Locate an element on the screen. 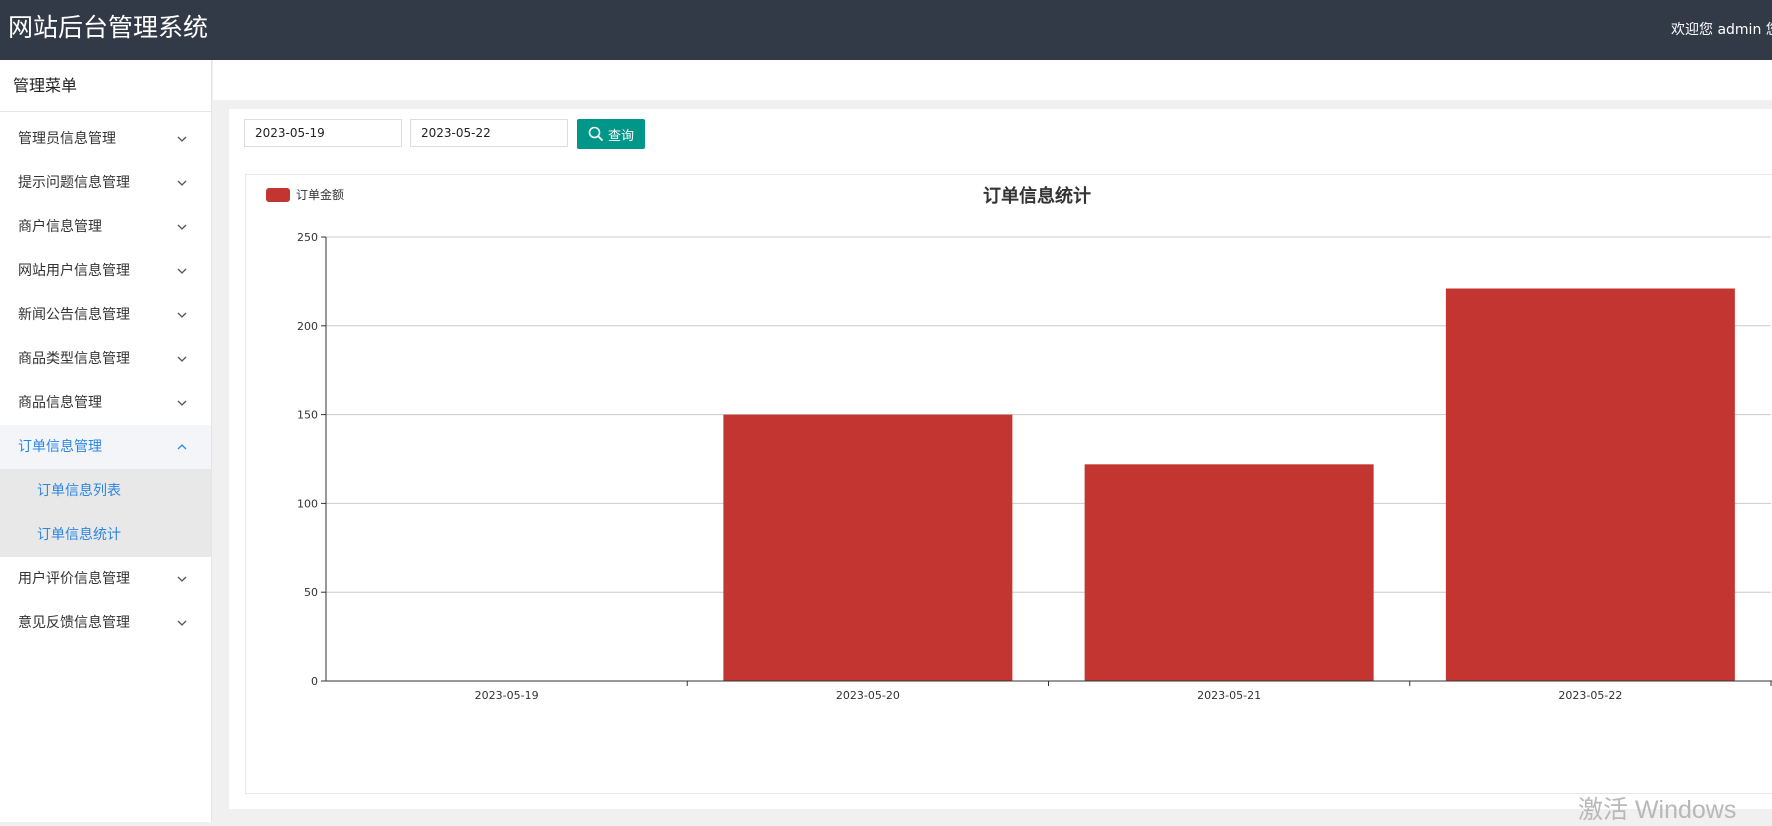 The width and height of the screenshot is (1772, 826). sidebar-item-site-user: 网站用户信息管理 is located at coordinates (105, 271).